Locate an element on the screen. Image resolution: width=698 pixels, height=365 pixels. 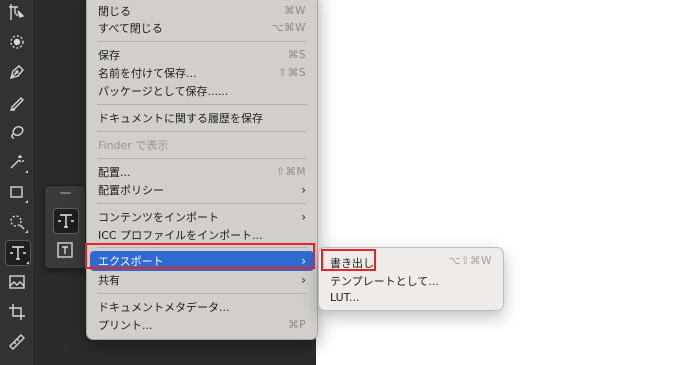
menu-item-save-as: 名前を付けて保存... ⇧⌘S is located at coordinates (202, 73).